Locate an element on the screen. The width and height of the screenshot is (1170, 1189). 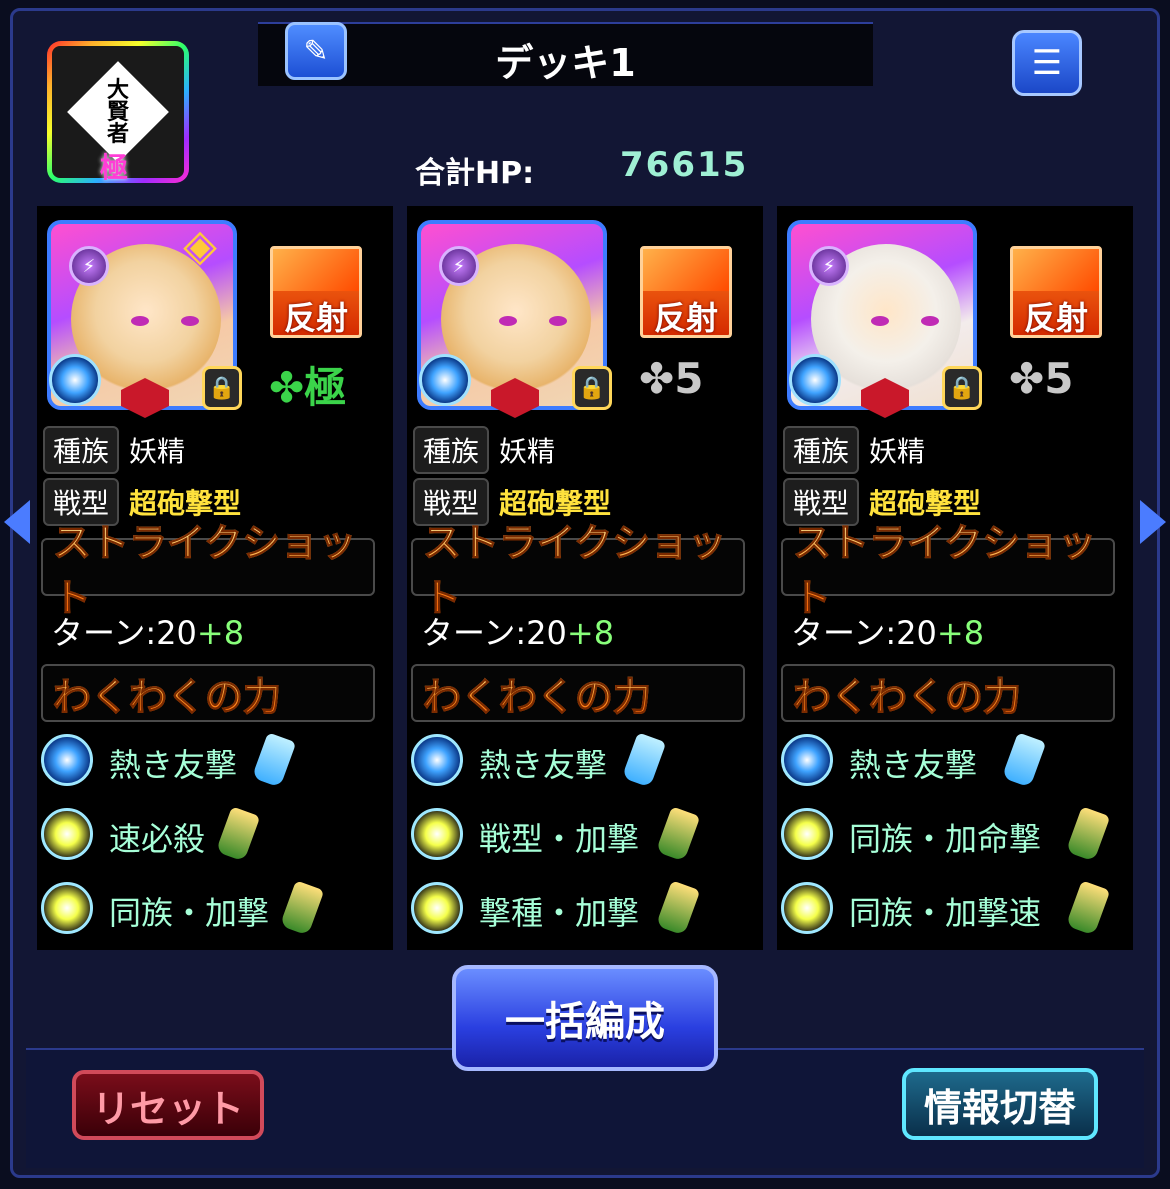
luck-value: ✤5 is located at coordinates (671, 378).